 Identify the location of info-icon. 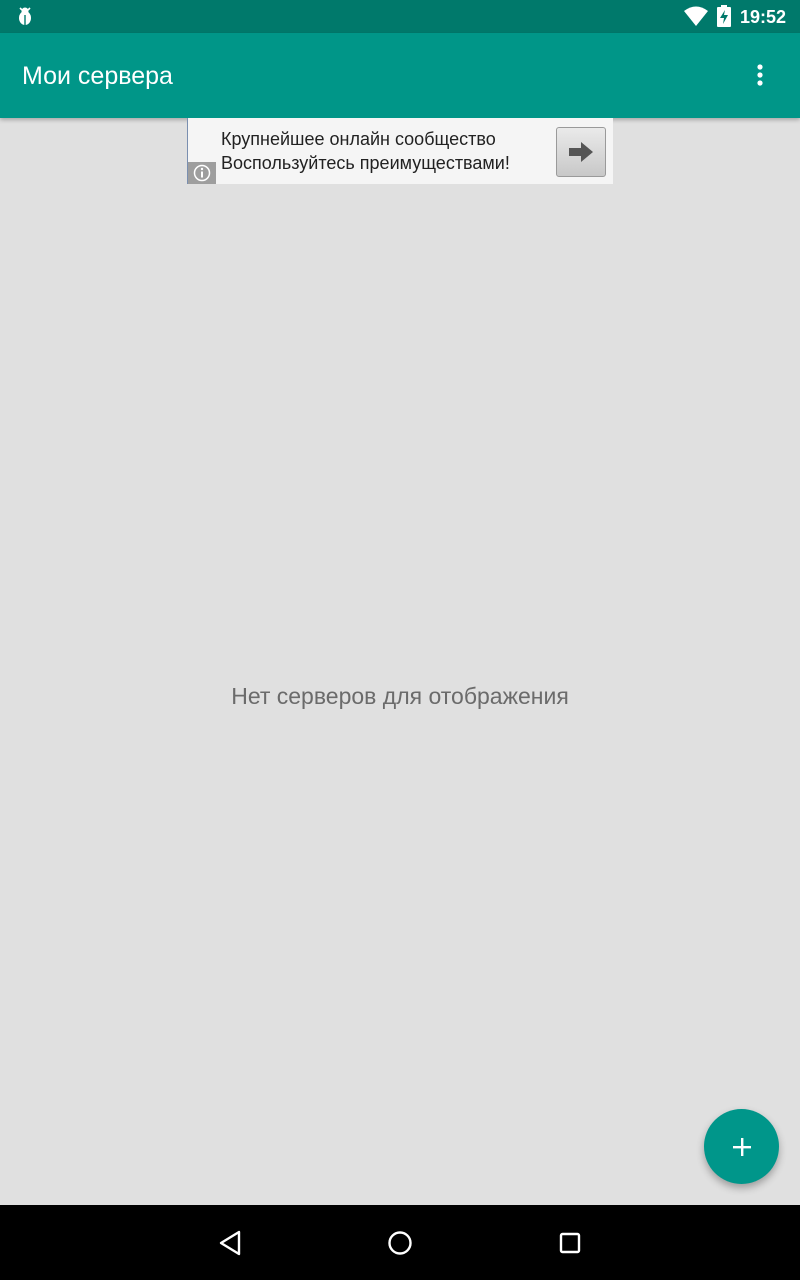
(202, 173).